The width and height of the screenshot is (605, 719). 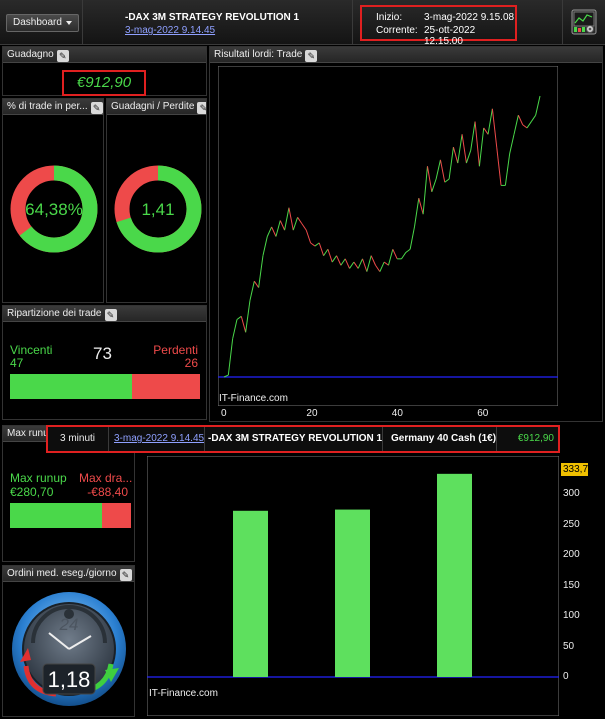 I want to click on win-pct-donut: 64,38%, so click(x=54, y=209).